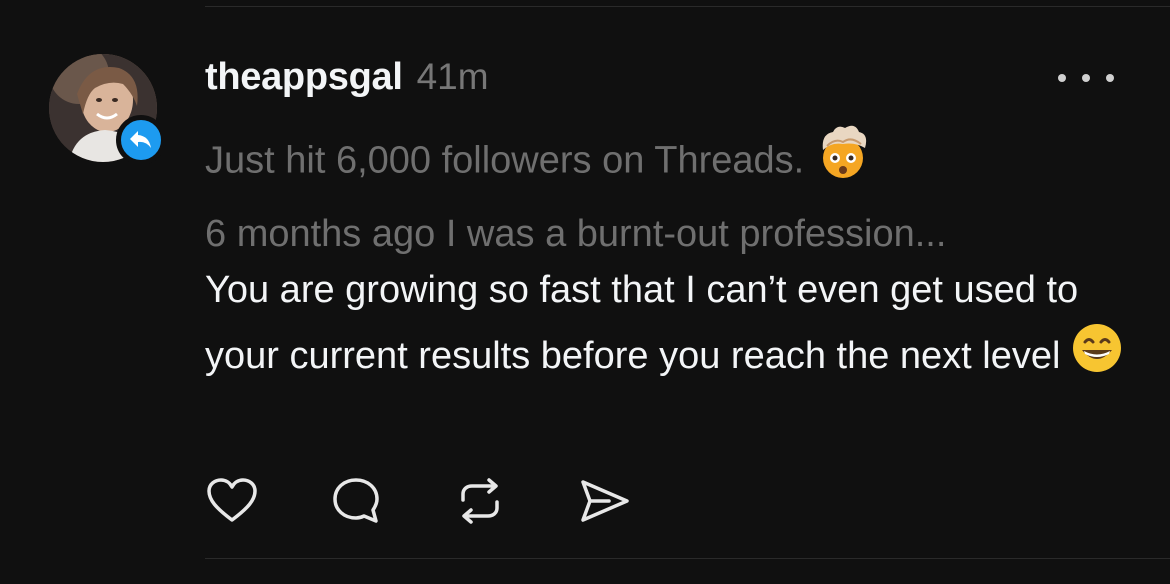  I want to click on action-bar, so click(453, 501).